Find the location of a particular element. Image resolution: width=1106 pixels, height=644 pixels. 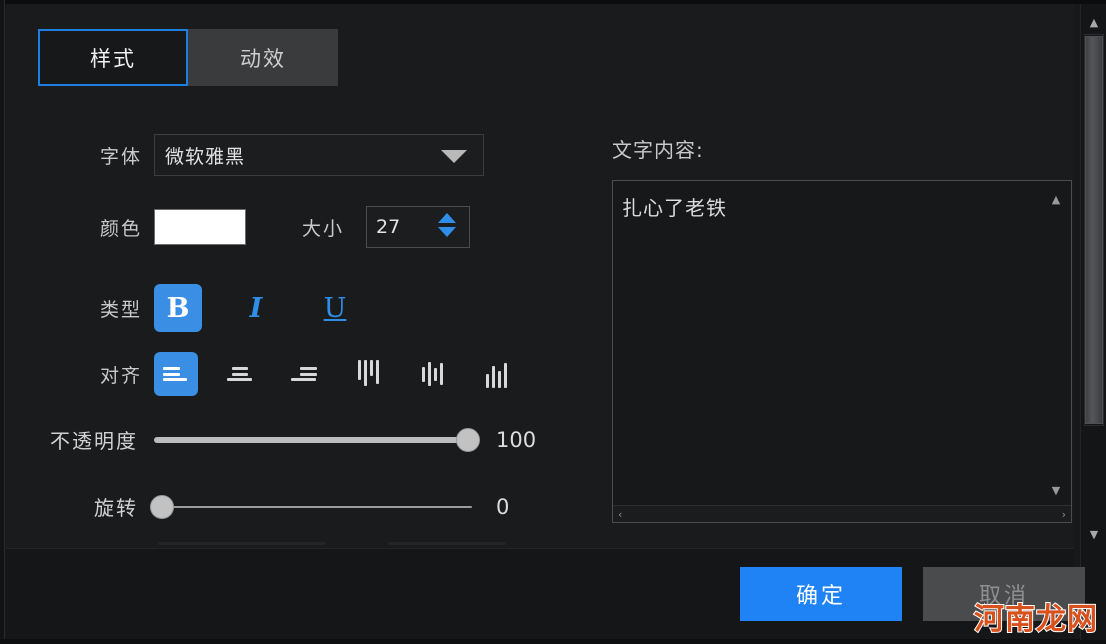

rotation-slider is located at coordinates (311, 507).